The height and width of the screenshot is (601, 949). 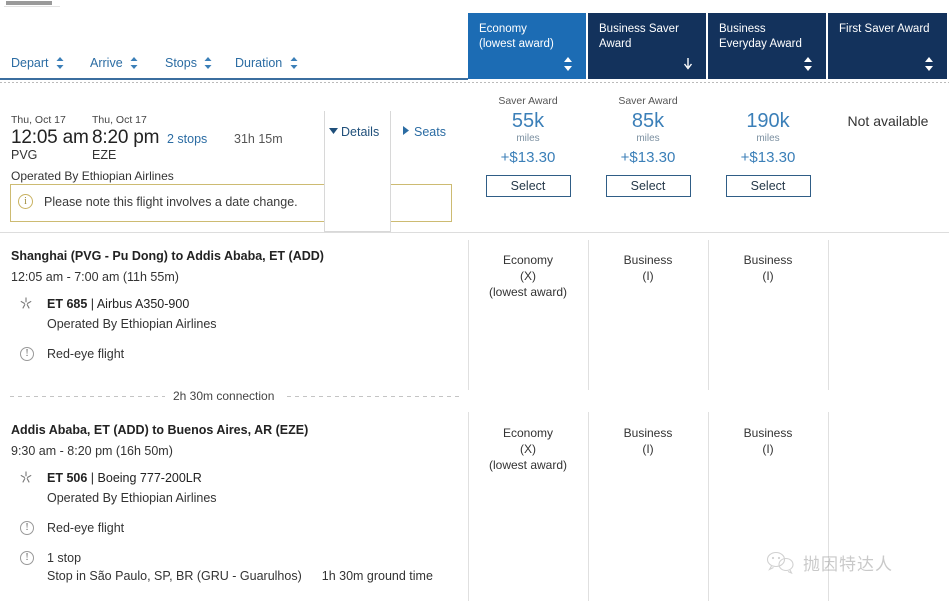 I want to click on segment-flight-info: ET 685 | Airbus A350-900, so click(x=236, y=304).